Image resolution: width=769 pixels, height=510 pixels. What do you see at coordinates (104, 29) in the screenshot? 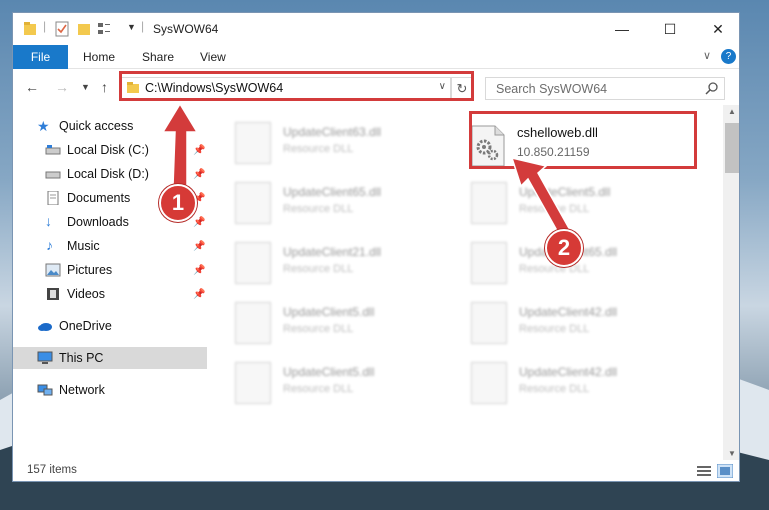
I see `view-options-icon` at bounding box center [104, 29].